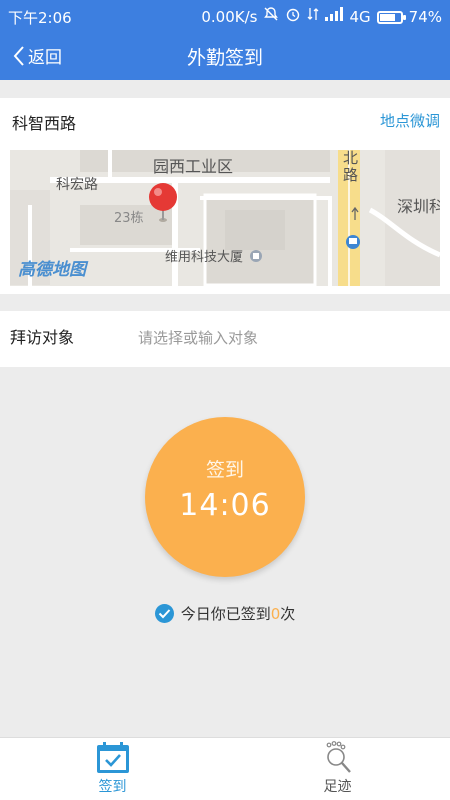 The height and width of the screenshot is (800, 450). What do you see at coordinates (225, 505) in the screenshot?
I see `sign-in-time: 14:06` at bounding box center [225, 505].